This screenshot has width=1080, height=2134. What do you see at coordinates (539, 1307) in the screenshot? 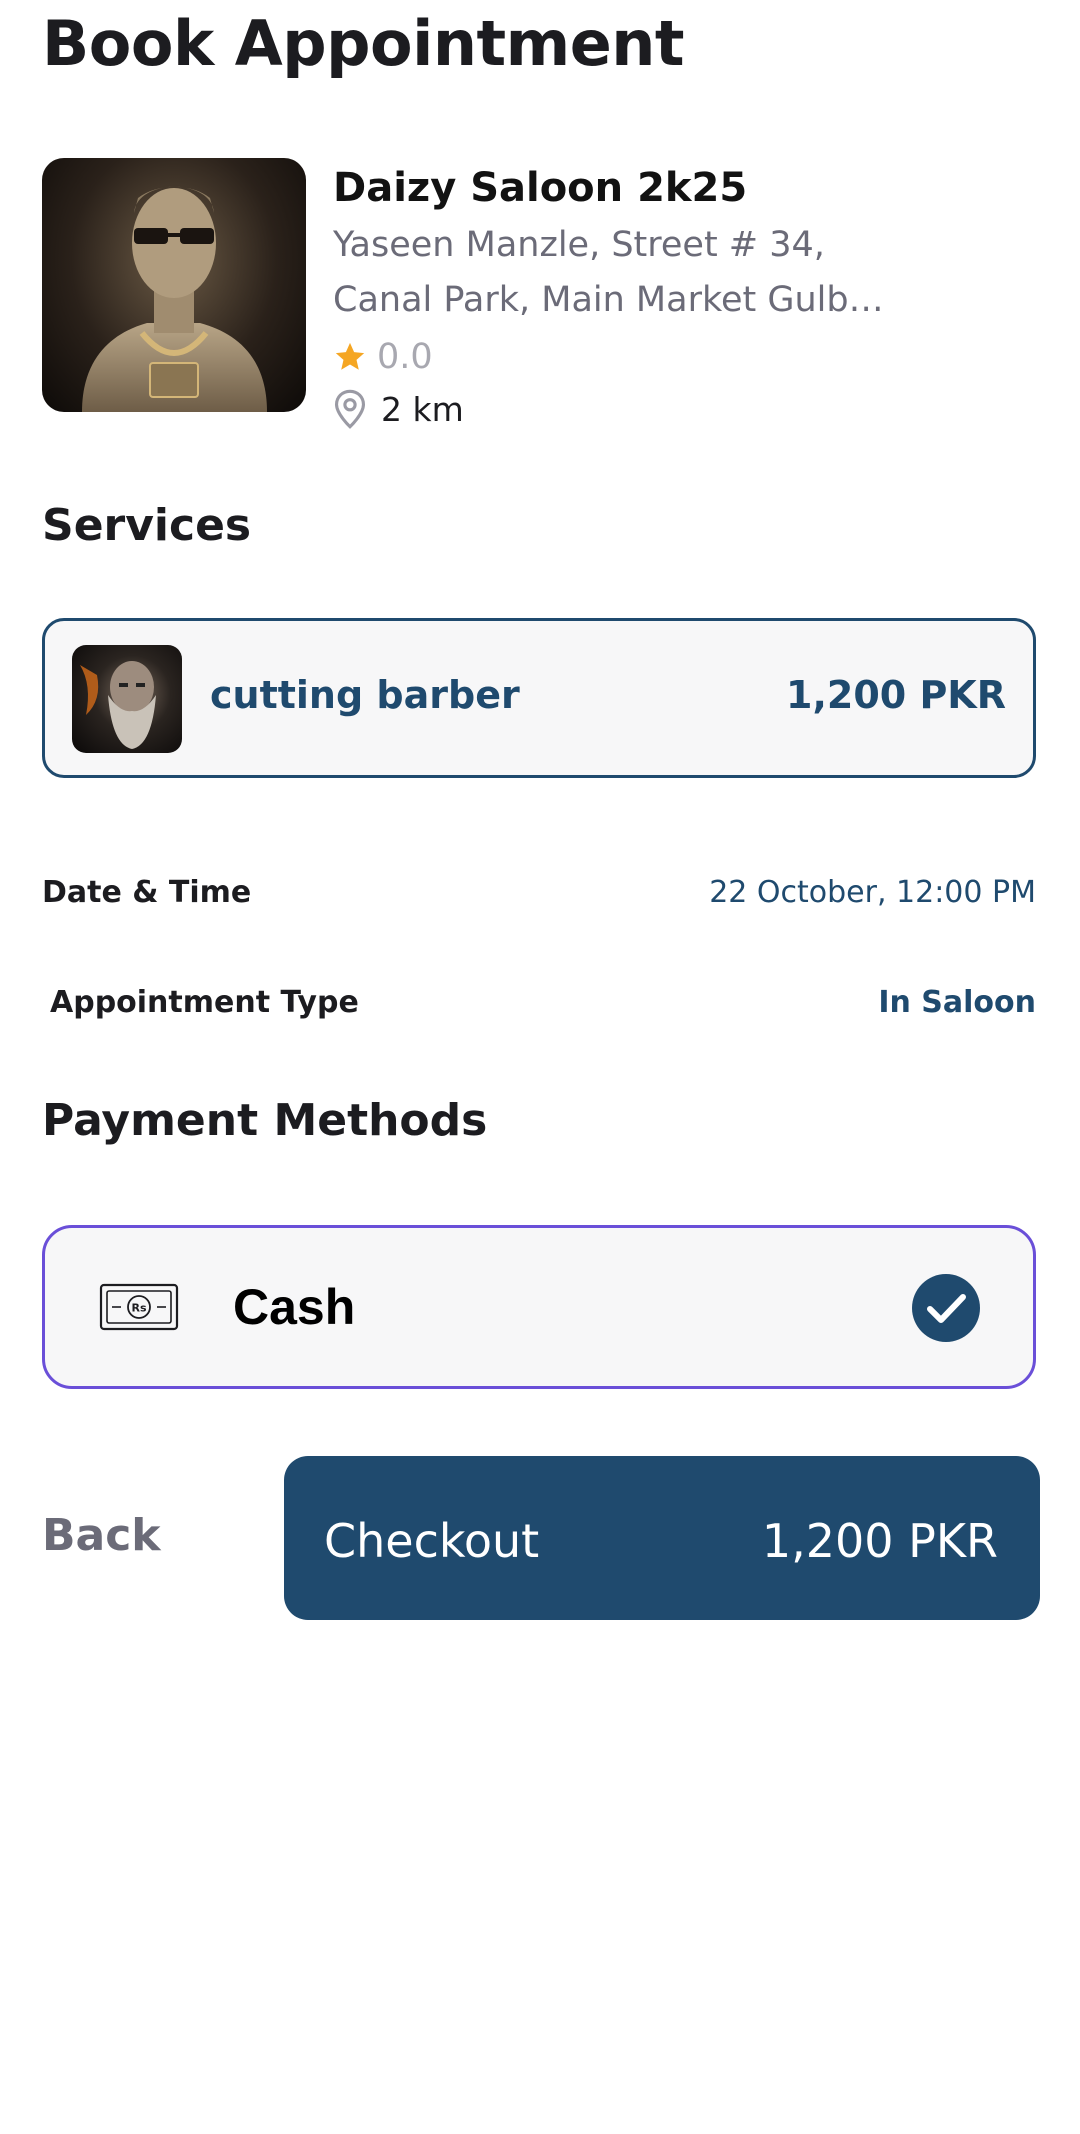
I see `payment-method-cash: Rs Cash` at bounding box center [539, 1307].